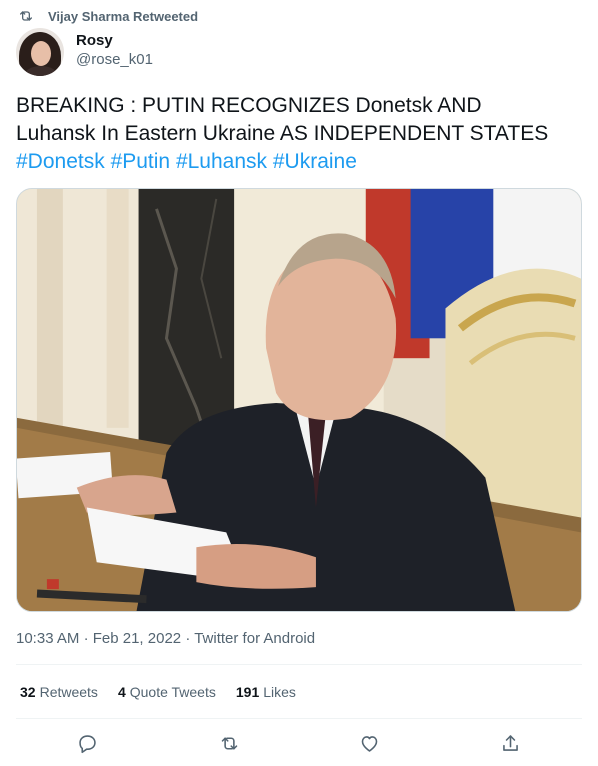 The width and height of the screenshot is (598, 766). Describe the element at coordinates (40, 52) in the screenshot. I see `avatar` at that location.